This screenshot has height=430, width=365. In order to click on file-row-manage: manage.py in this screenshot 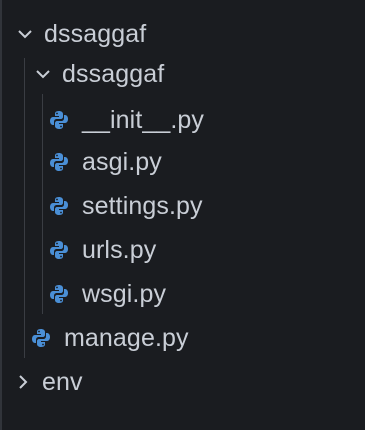, I will do `click(183, 338)`.